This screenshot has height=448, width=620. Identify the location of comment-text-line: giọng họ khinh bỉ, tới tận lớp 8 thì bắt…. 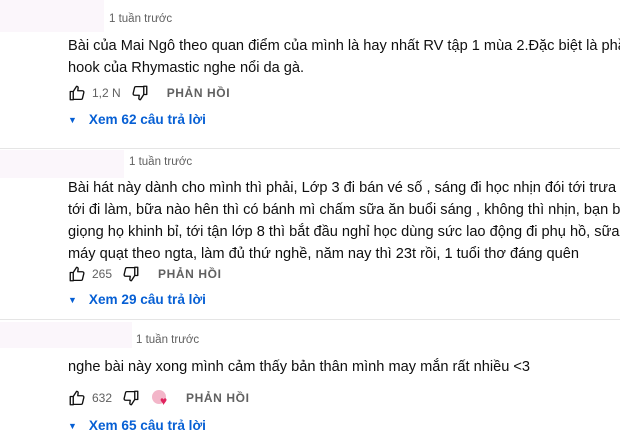
(344, 232).